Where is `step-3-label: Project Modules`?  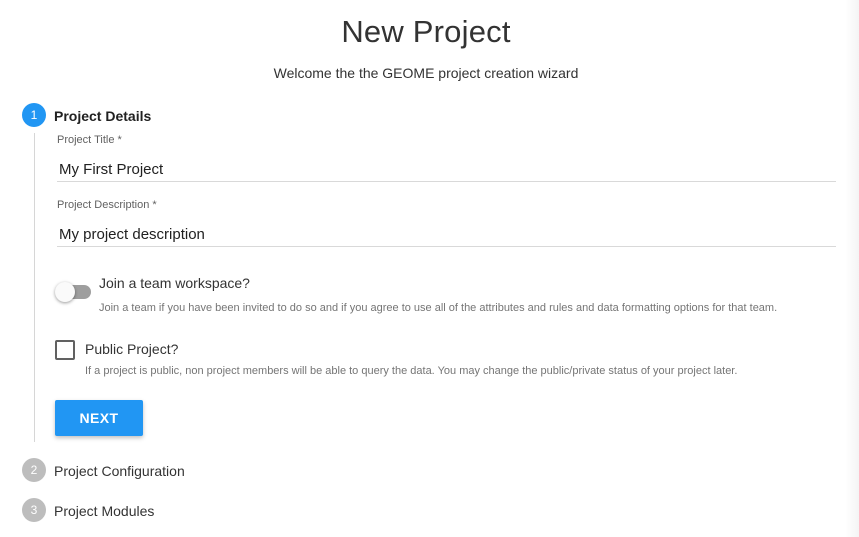 step-3-label: Project Modules is located at coordinates (104, 511).